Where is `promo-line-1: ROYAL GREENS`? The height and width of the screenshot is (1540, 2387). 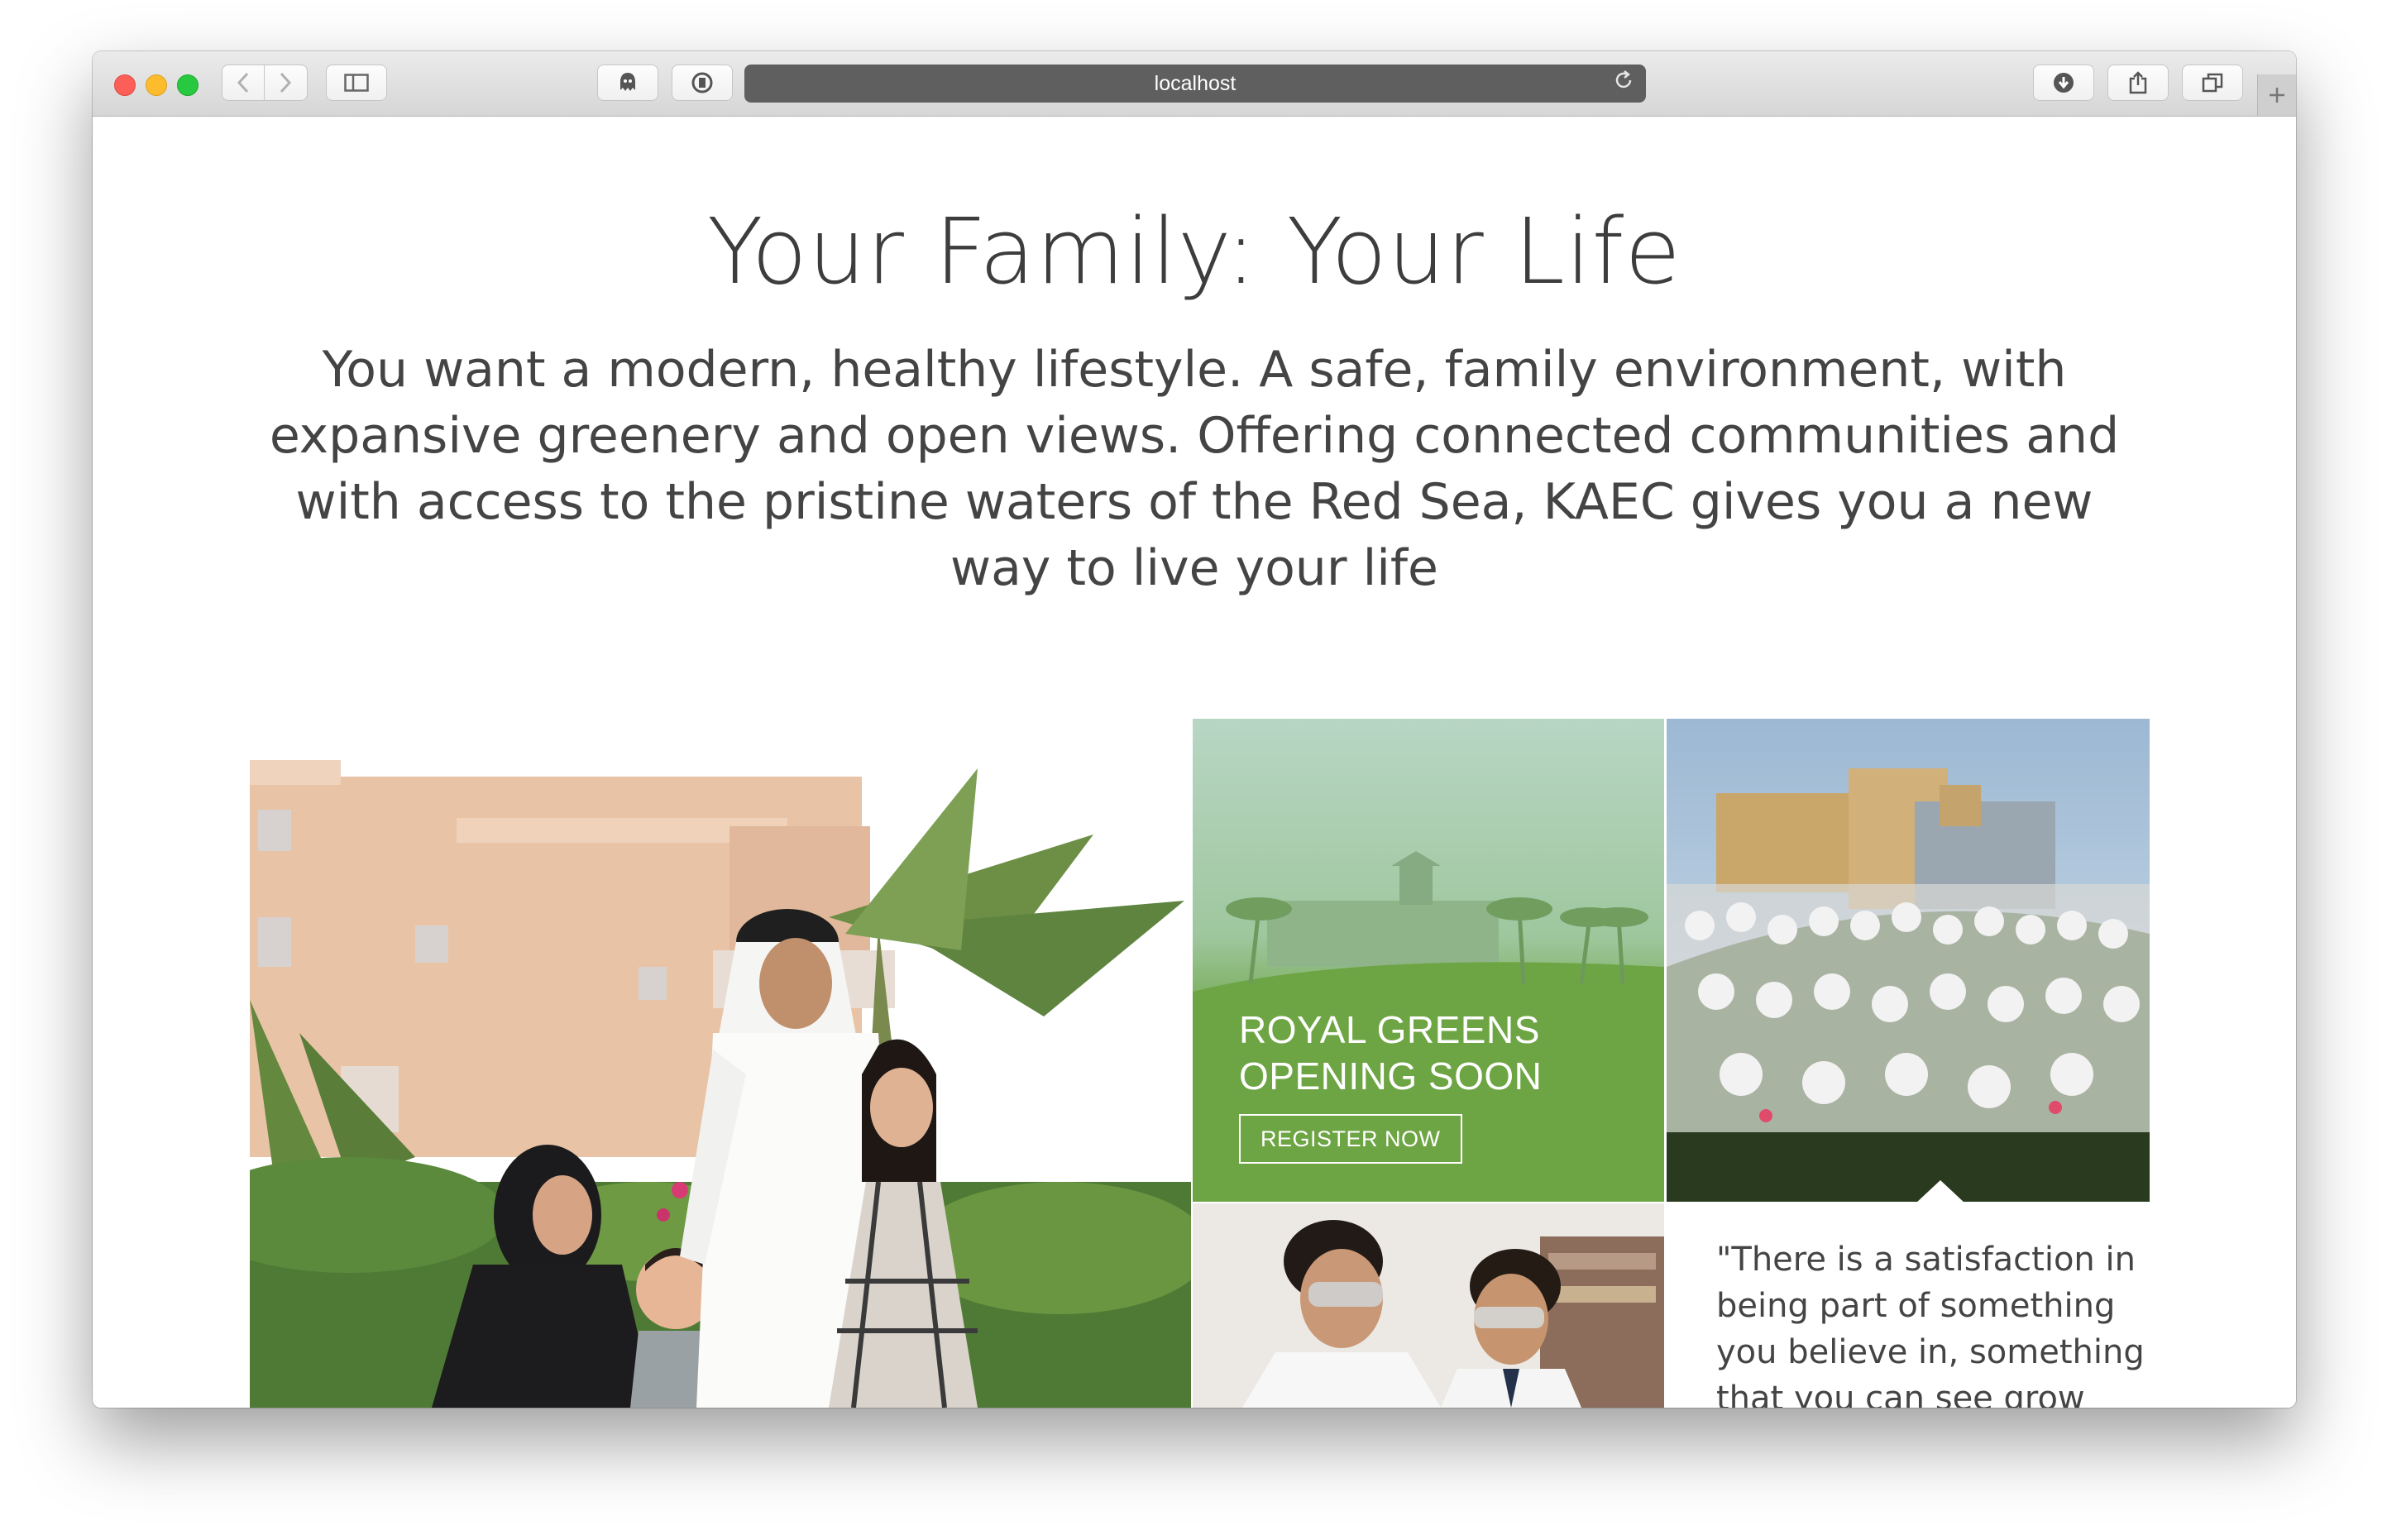
promo-line-1: ROYAL GREENS is located at coordinates (1389, 1029).